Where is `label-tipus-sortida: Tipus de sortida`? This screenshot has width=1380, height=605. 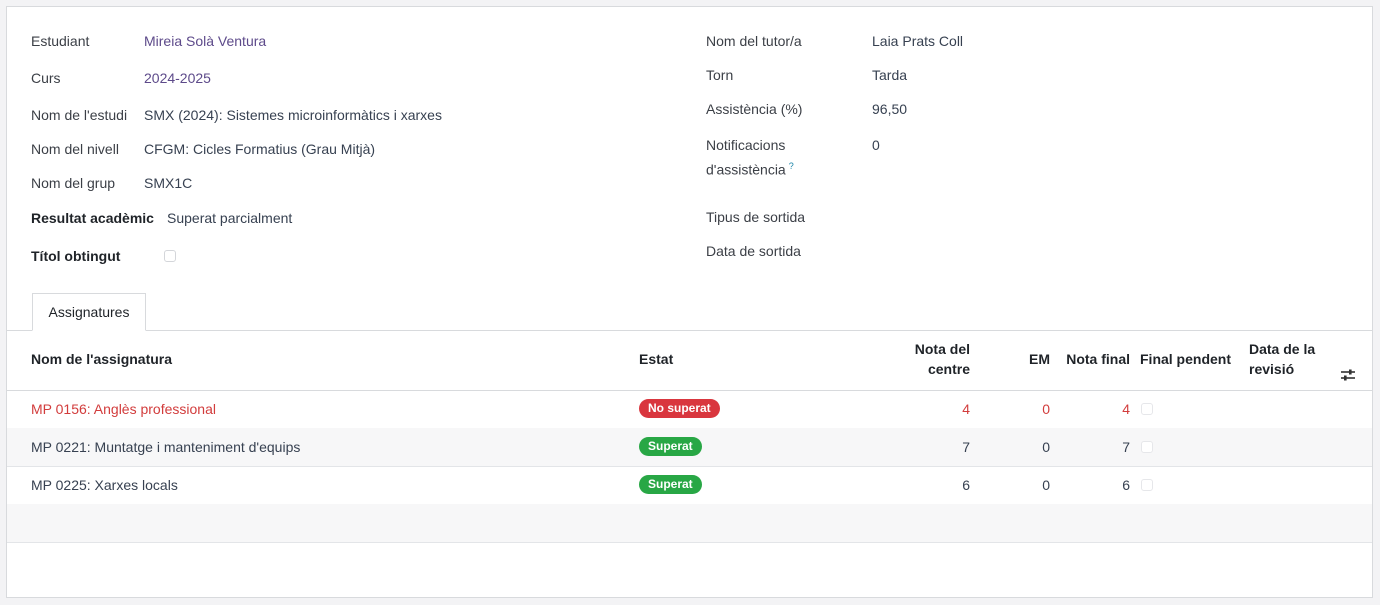 label-tipus-sortida: Tipus de sortida is located at coordinates (756, 217).